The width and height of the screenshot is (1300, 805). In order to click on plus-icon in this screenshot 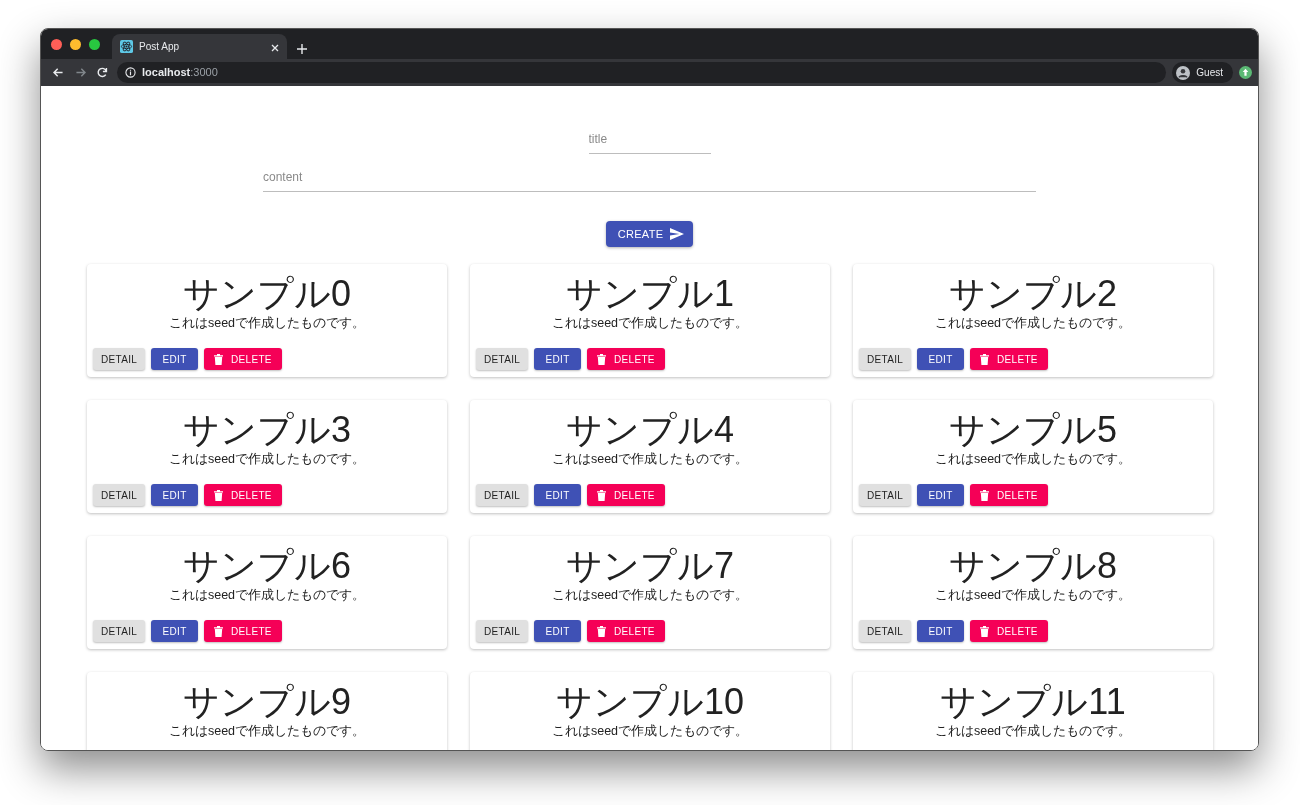, I will do `click(302, 48)`.